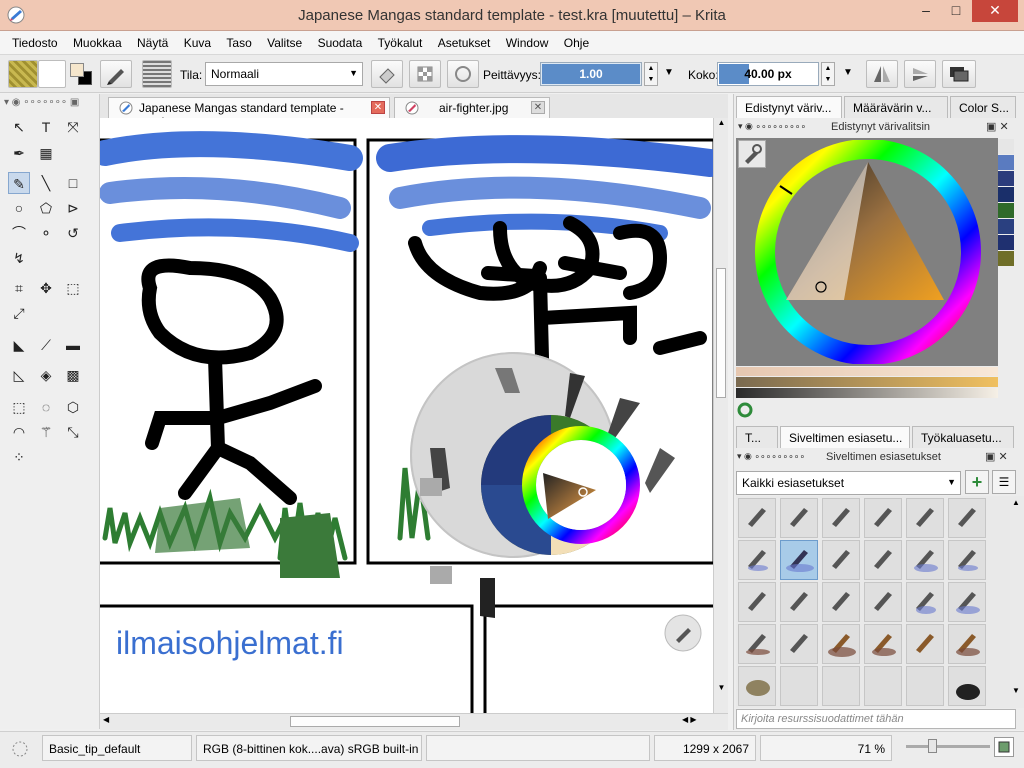 Image resolution: width=1024 pixels, height=768 pixels. What do you see at coordinates (977, 482) in the screenshot?
I see `add-preset-button: +` at bounding box center [977, 482].